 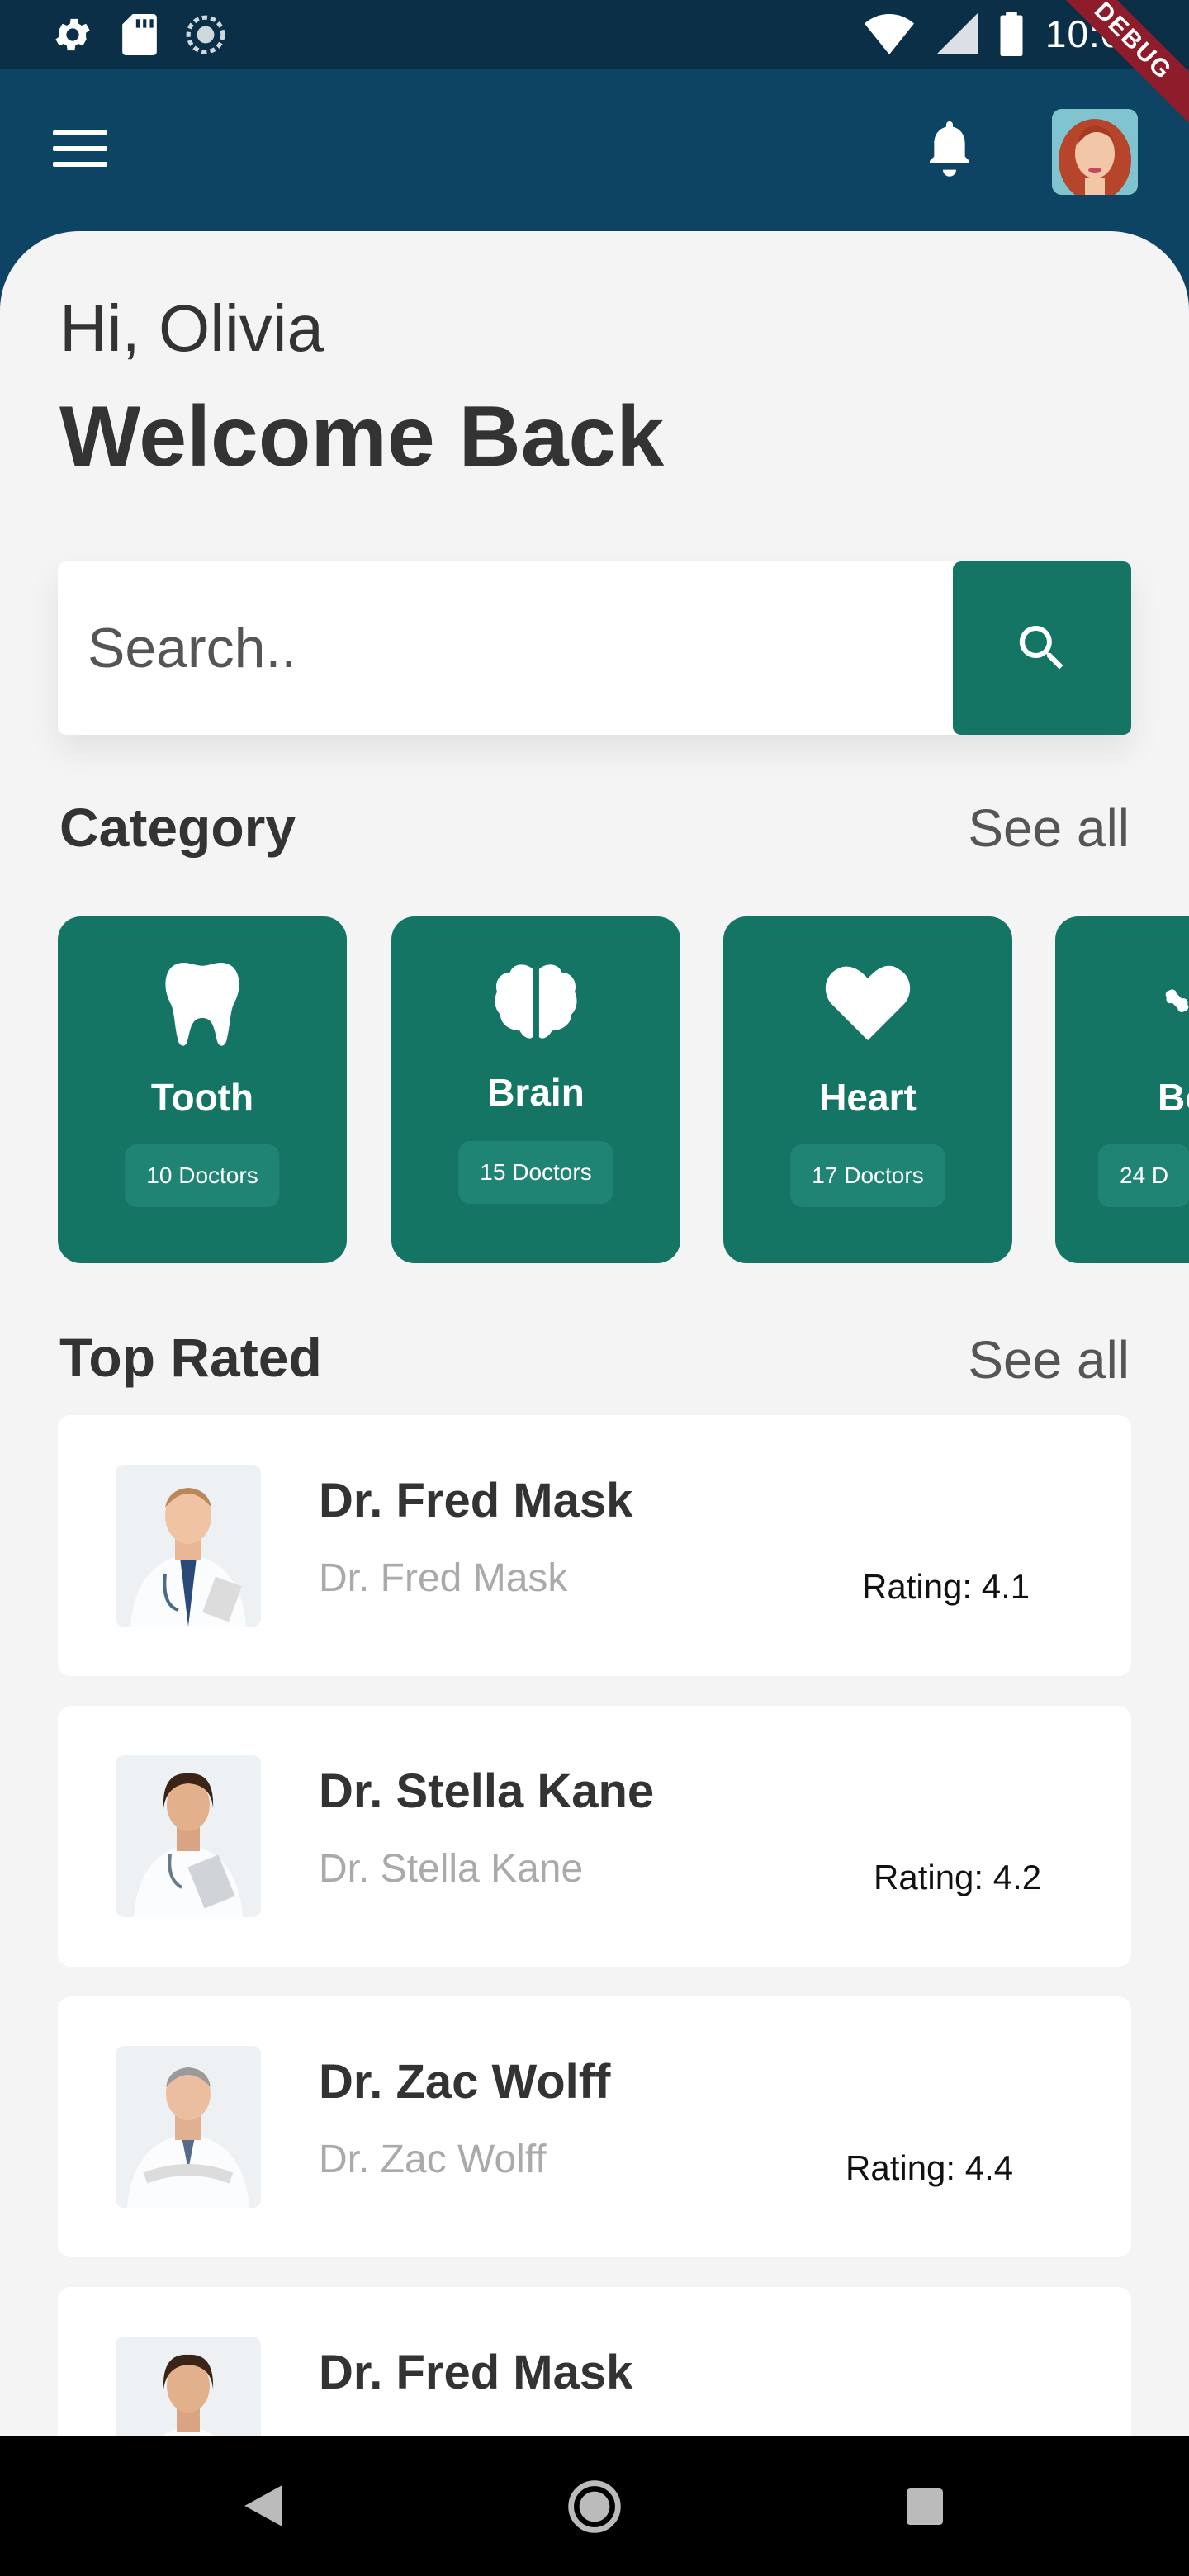 I want to click on status-left-icons, so click(x=138, y=34).